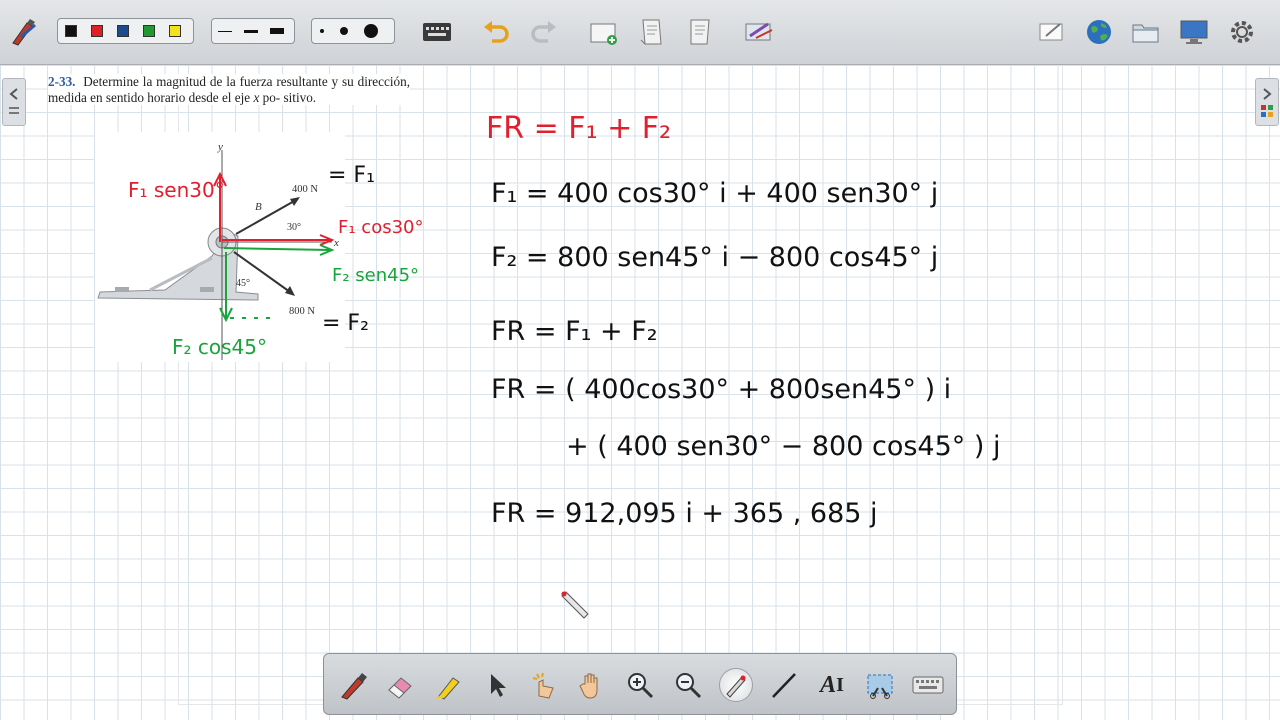  What do you see at coordinates (574, 331) in the screenshot?
I see `equation-line4: FR = F₁ + F₂` at bounding box center [574, 331].